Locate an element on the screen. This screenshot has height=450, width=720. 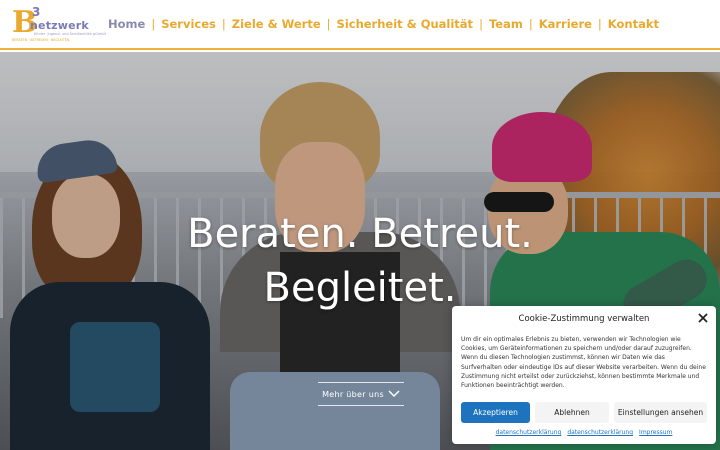
imprint-link: Impressum is located at coordinates (655, 432).